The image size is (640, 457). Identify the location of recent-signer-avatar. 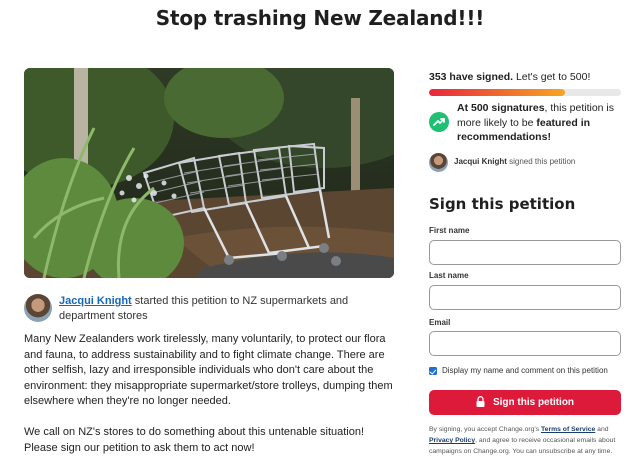
(438, 162).